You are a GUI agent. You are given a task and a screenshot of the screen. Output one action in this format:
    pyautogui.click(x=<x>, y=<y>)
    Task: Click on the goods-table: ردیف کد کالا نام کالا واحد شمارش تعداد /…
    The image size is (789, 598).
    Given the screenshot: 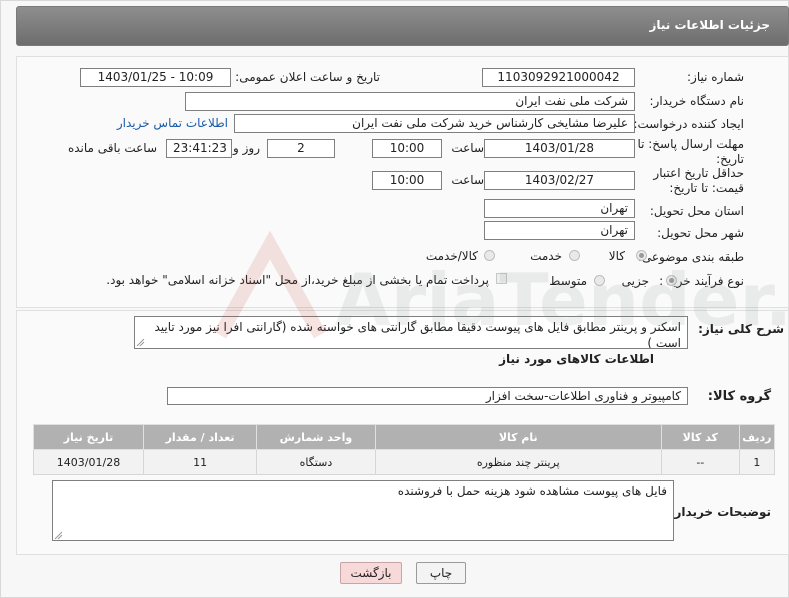 What is the action you would take?
    pyautogui.click(x=404, y=449)
    